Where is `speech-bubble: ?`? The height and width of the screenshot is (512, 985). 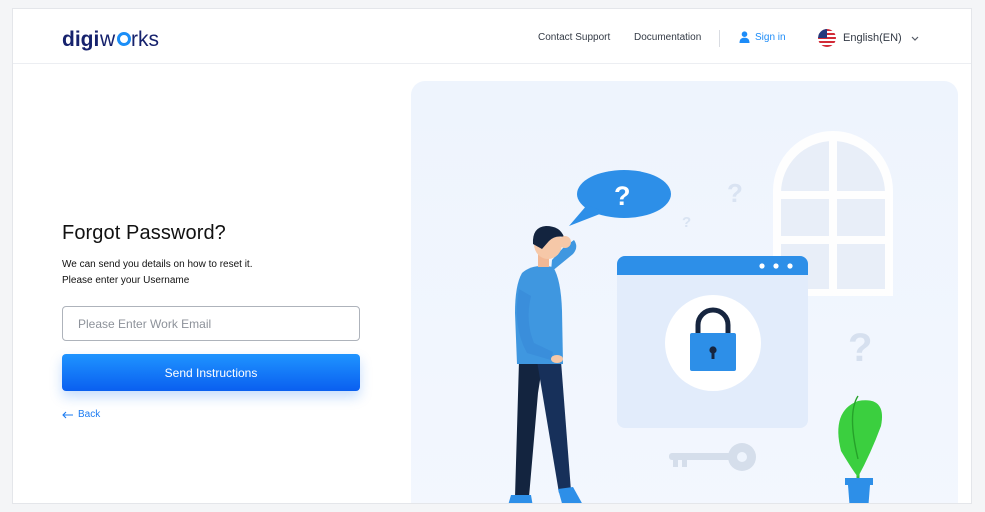 speech-bubble: ? is located at coordinates (620, 198).